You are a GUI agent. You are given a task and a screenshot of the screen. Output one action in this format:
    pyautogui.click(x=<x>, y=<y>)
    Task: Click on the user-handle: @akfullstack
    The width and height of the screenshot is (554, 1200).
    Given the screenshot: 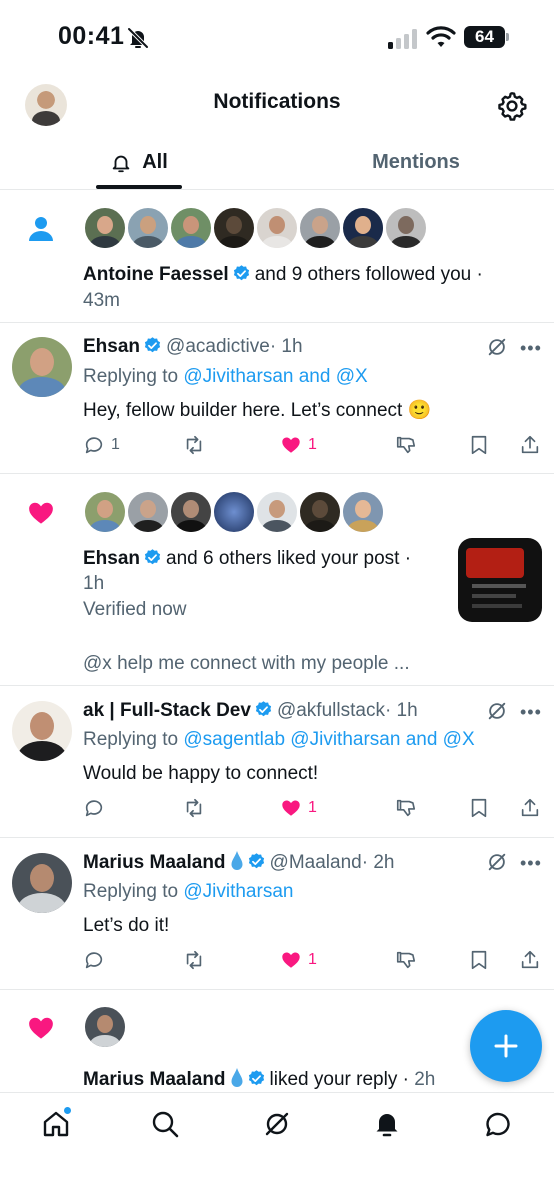 What is the action you would take?
    pyautogui.click(x=331, y=710)
    